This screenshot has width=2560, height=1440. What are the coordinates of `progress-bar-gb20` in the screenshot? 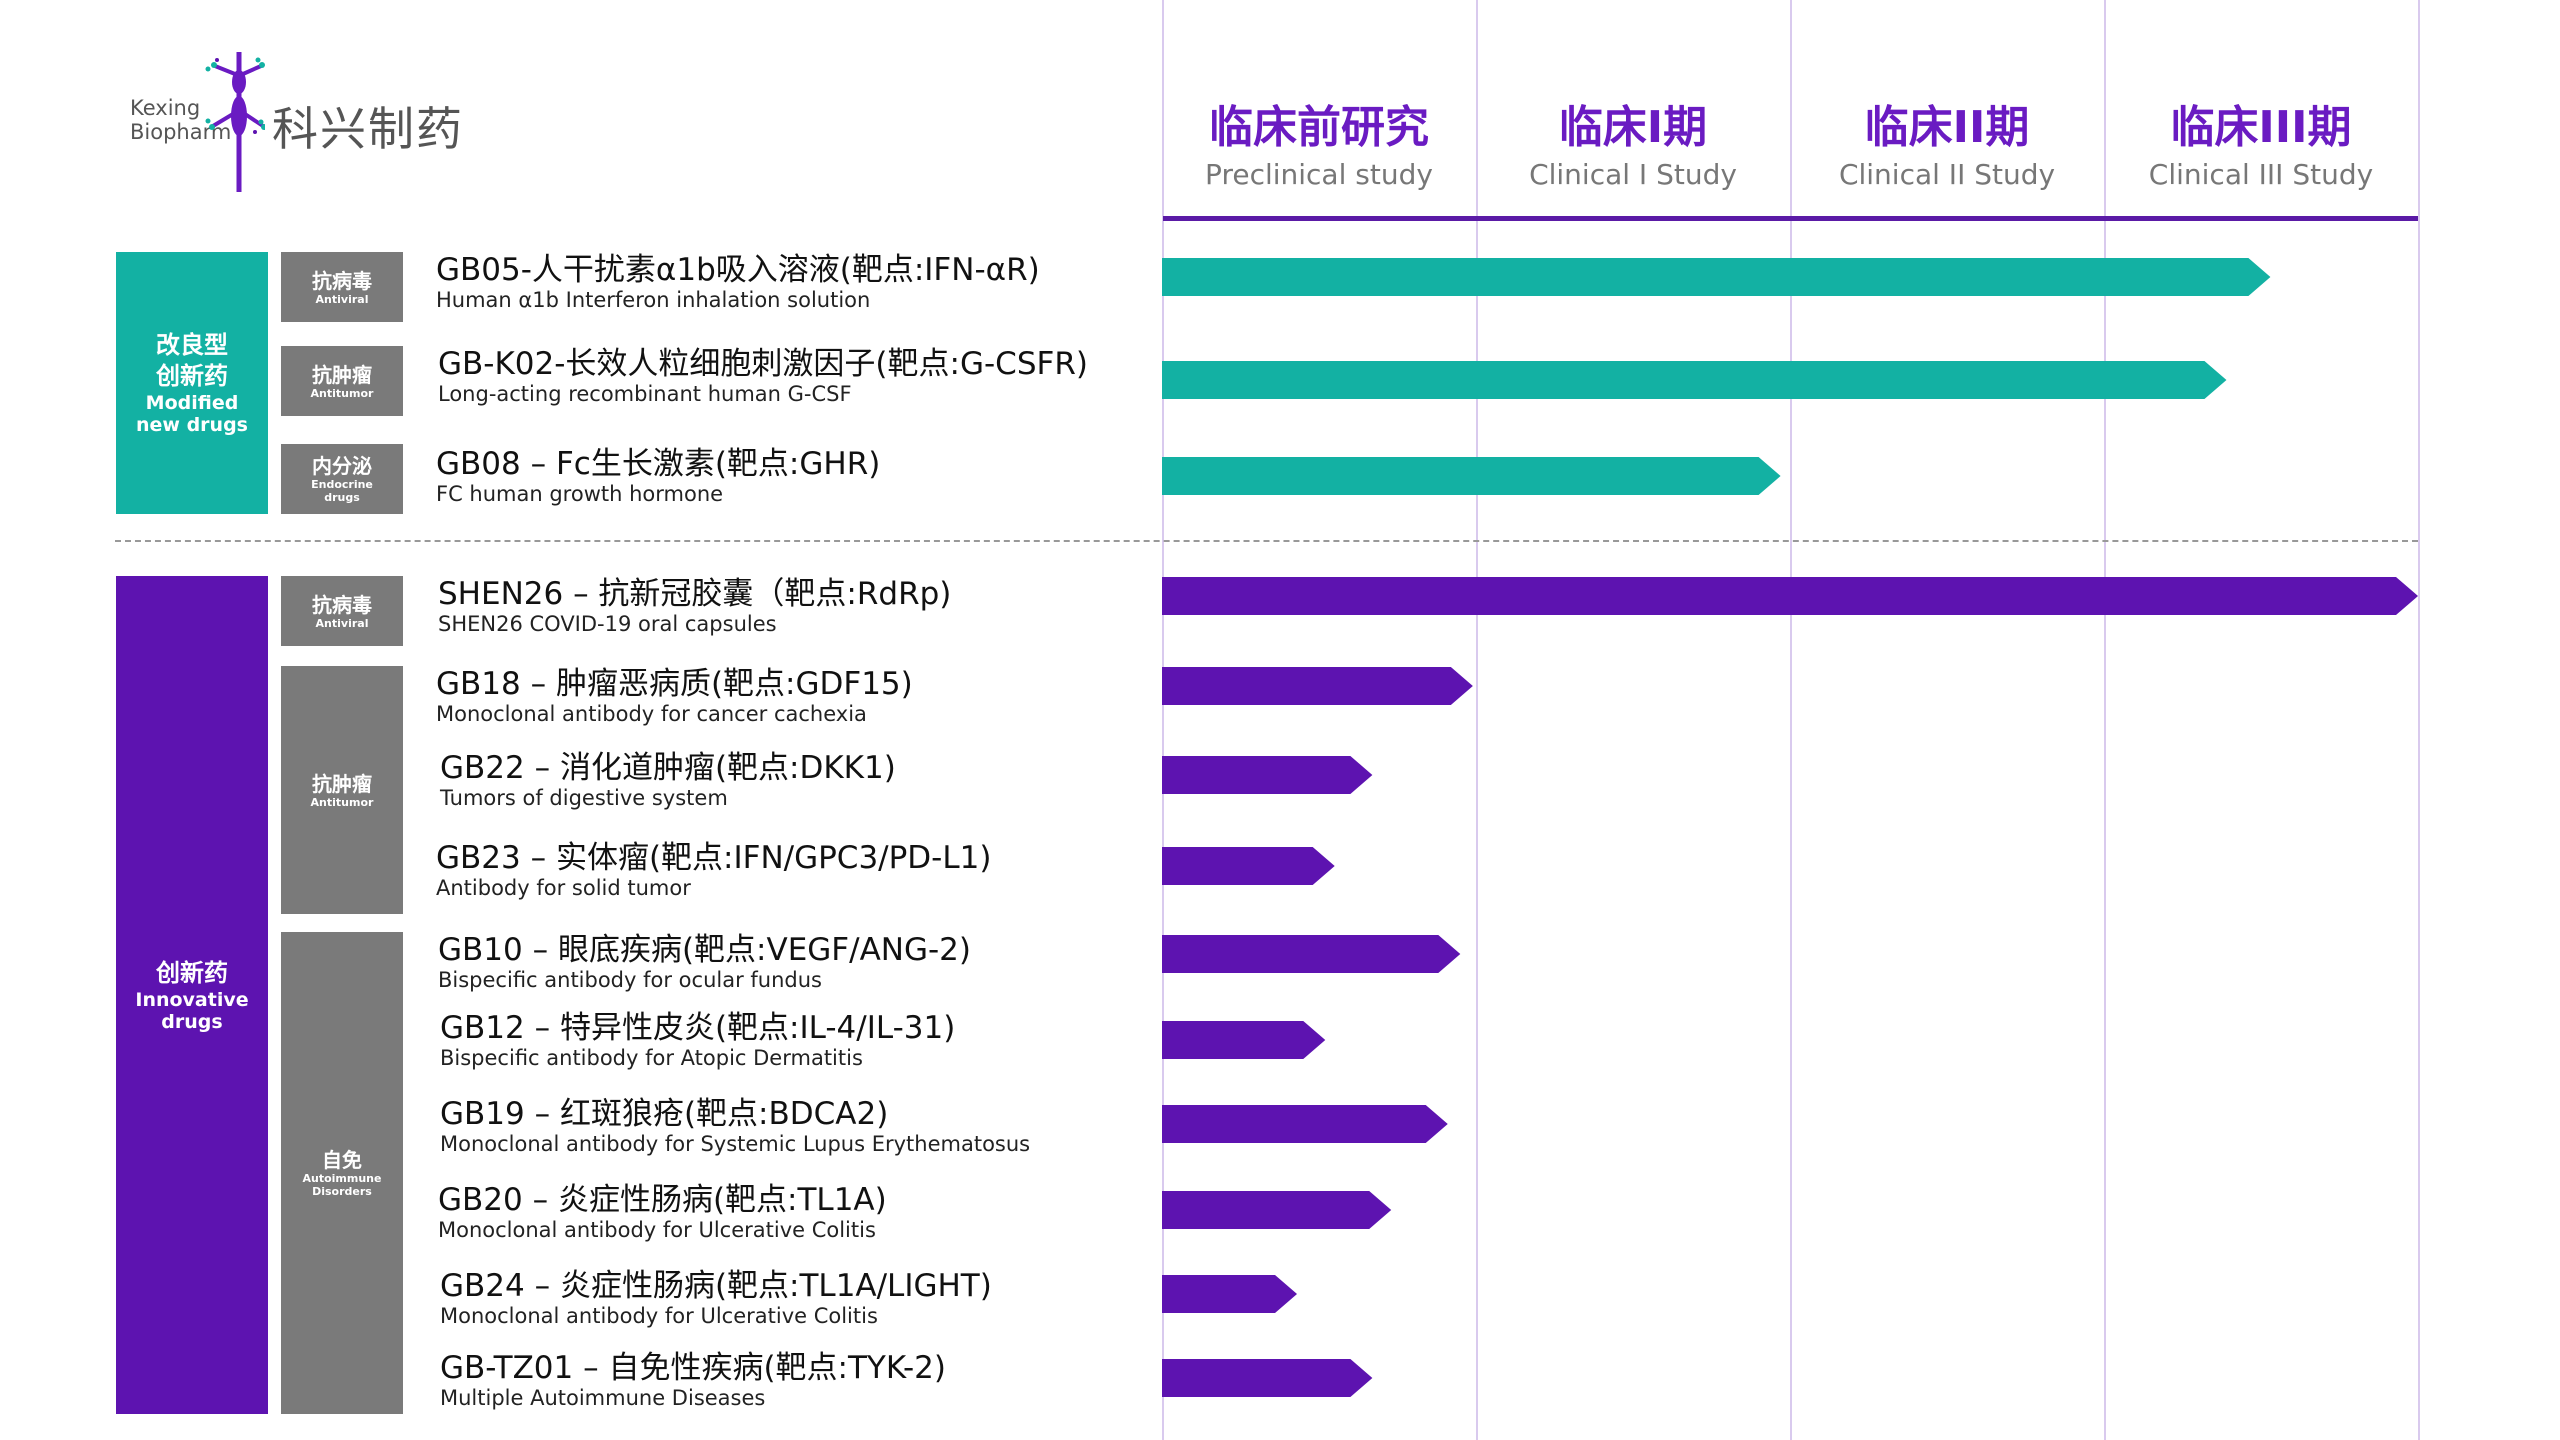 It's located at (1277, 1210).